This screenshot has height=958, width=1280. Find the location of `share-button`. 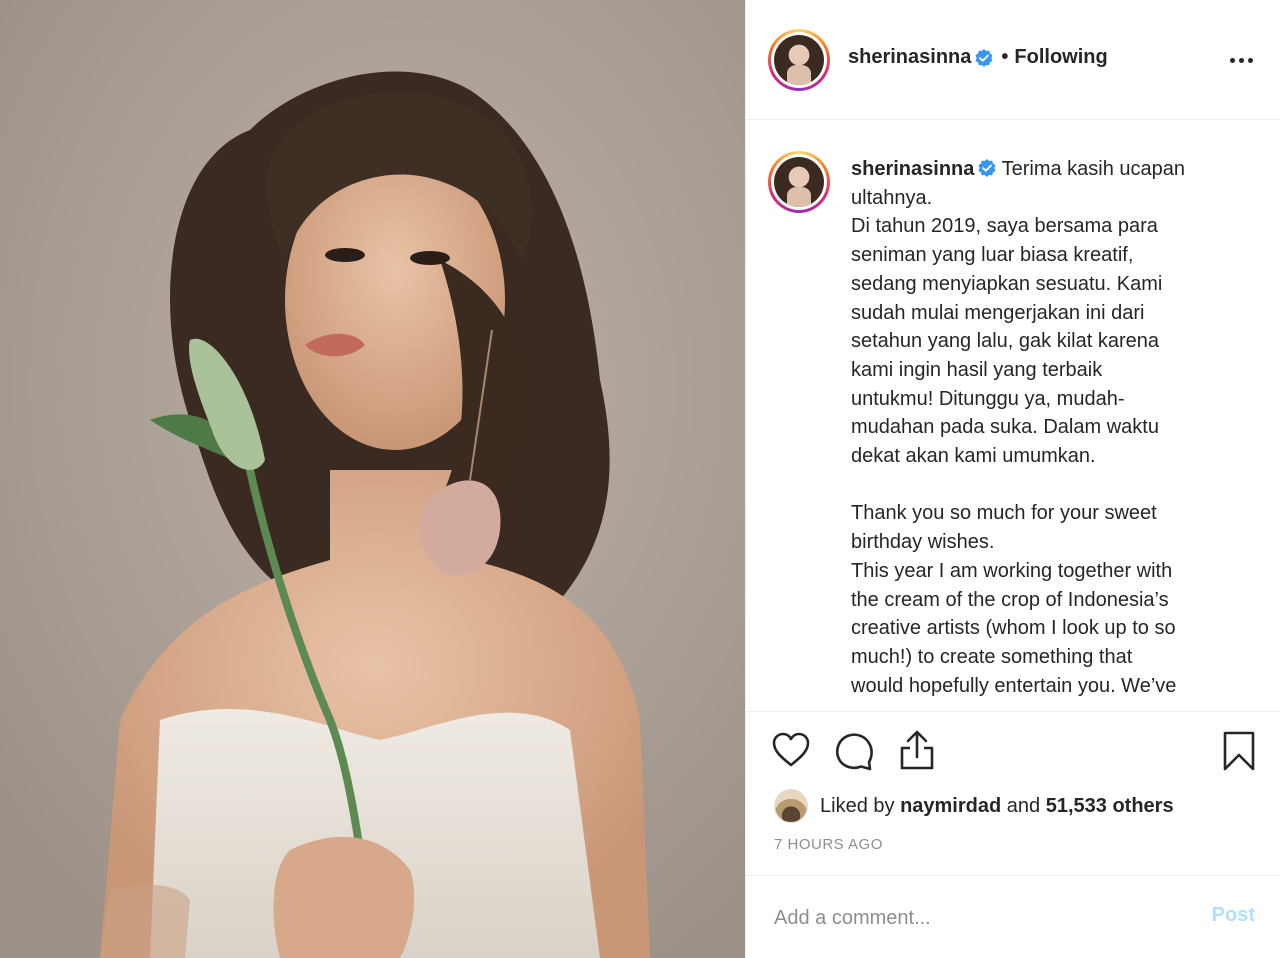

share-button is located at coordinates (917, 750).